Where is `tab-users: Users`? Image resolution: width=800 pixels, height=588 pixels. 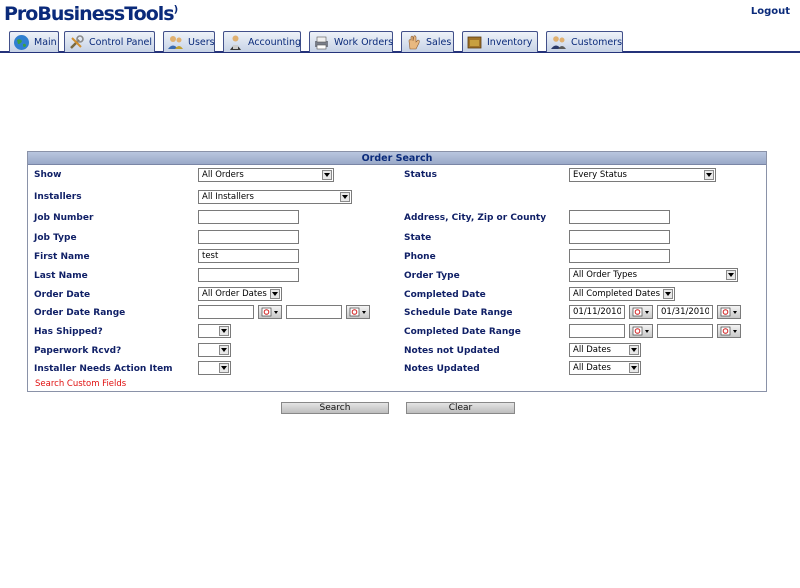
tab-users: Users is located at coordinates (189, 41).